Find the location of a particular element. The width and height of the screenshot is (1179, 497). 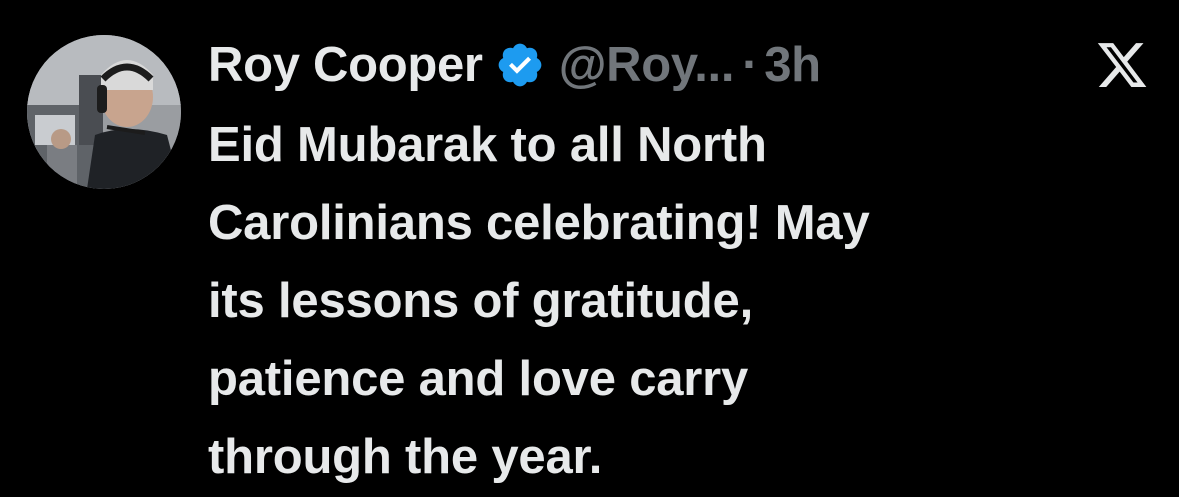

verified-badge-icon is located at coordinates (520, 65).